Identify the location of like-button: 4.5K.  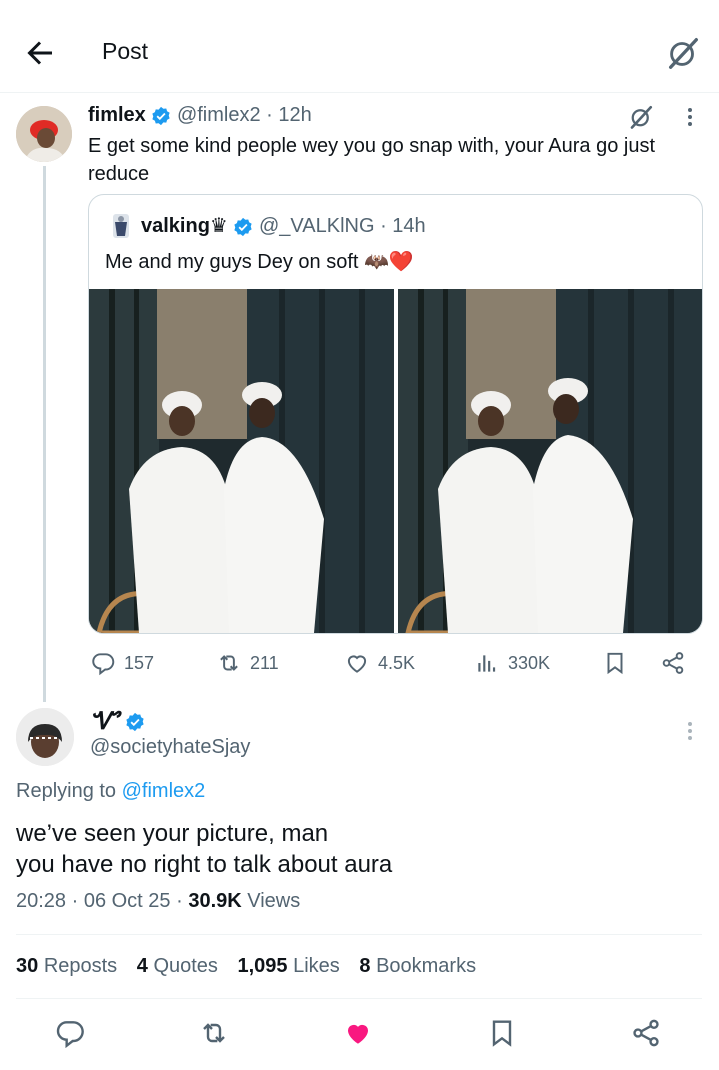
(379, 663).